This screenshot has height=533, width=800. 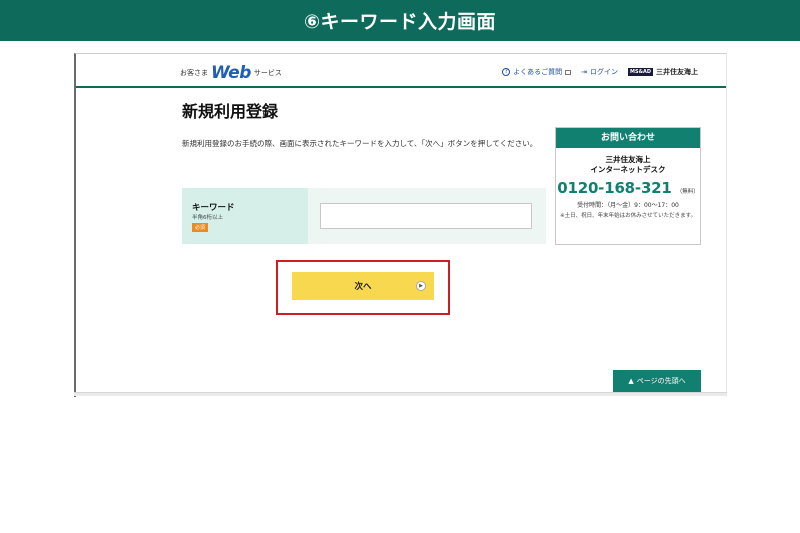 I want to click on contact-phone-row: 0120-168-321 （無料）, so click(x=628, y=187).